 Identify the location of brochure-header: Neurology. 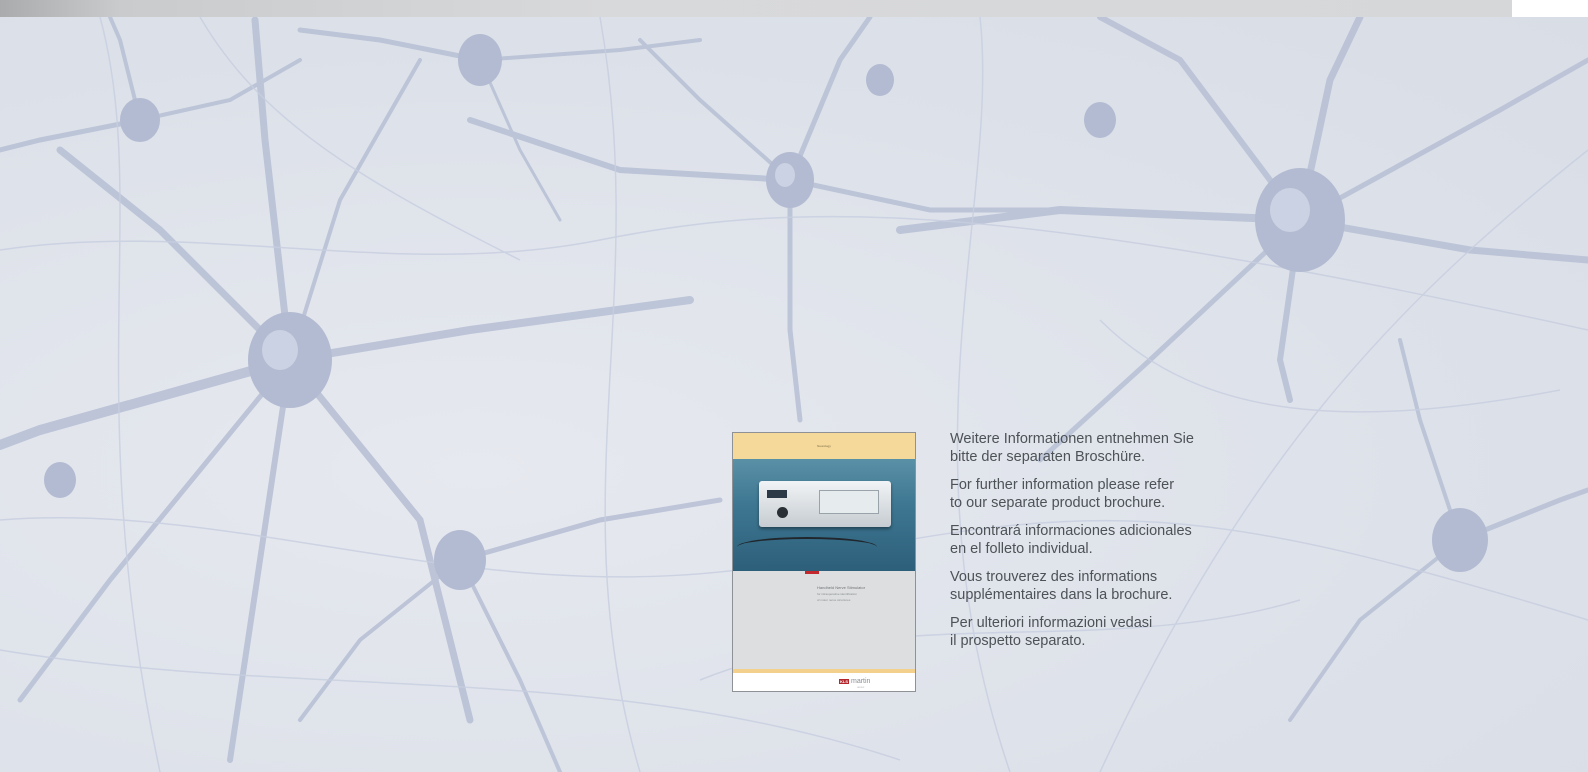
(824, 446).